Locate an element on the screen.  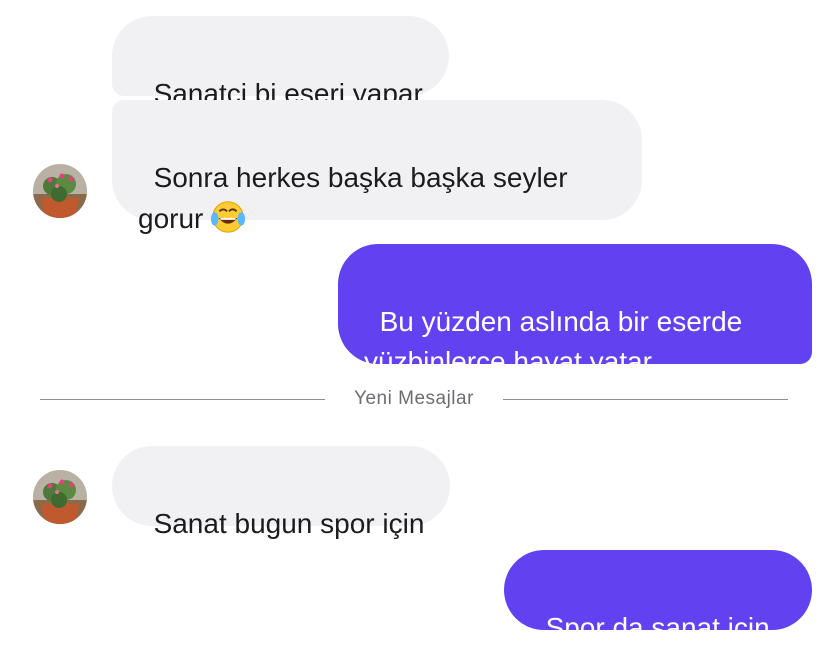
incoming-message-bubble: Sonra herkes başka başka seyler gorur is located at coordinates (377, 167).